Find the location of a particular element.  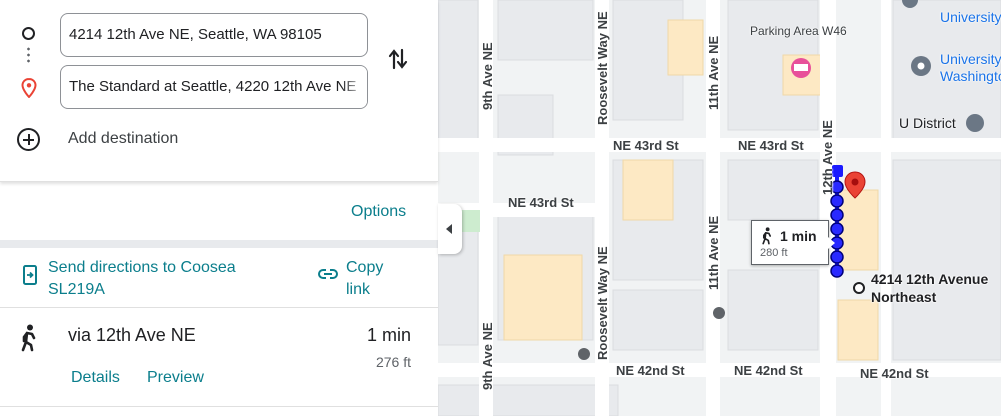

route-via: via 12th Ave NE is located at coordinates (132, 335).